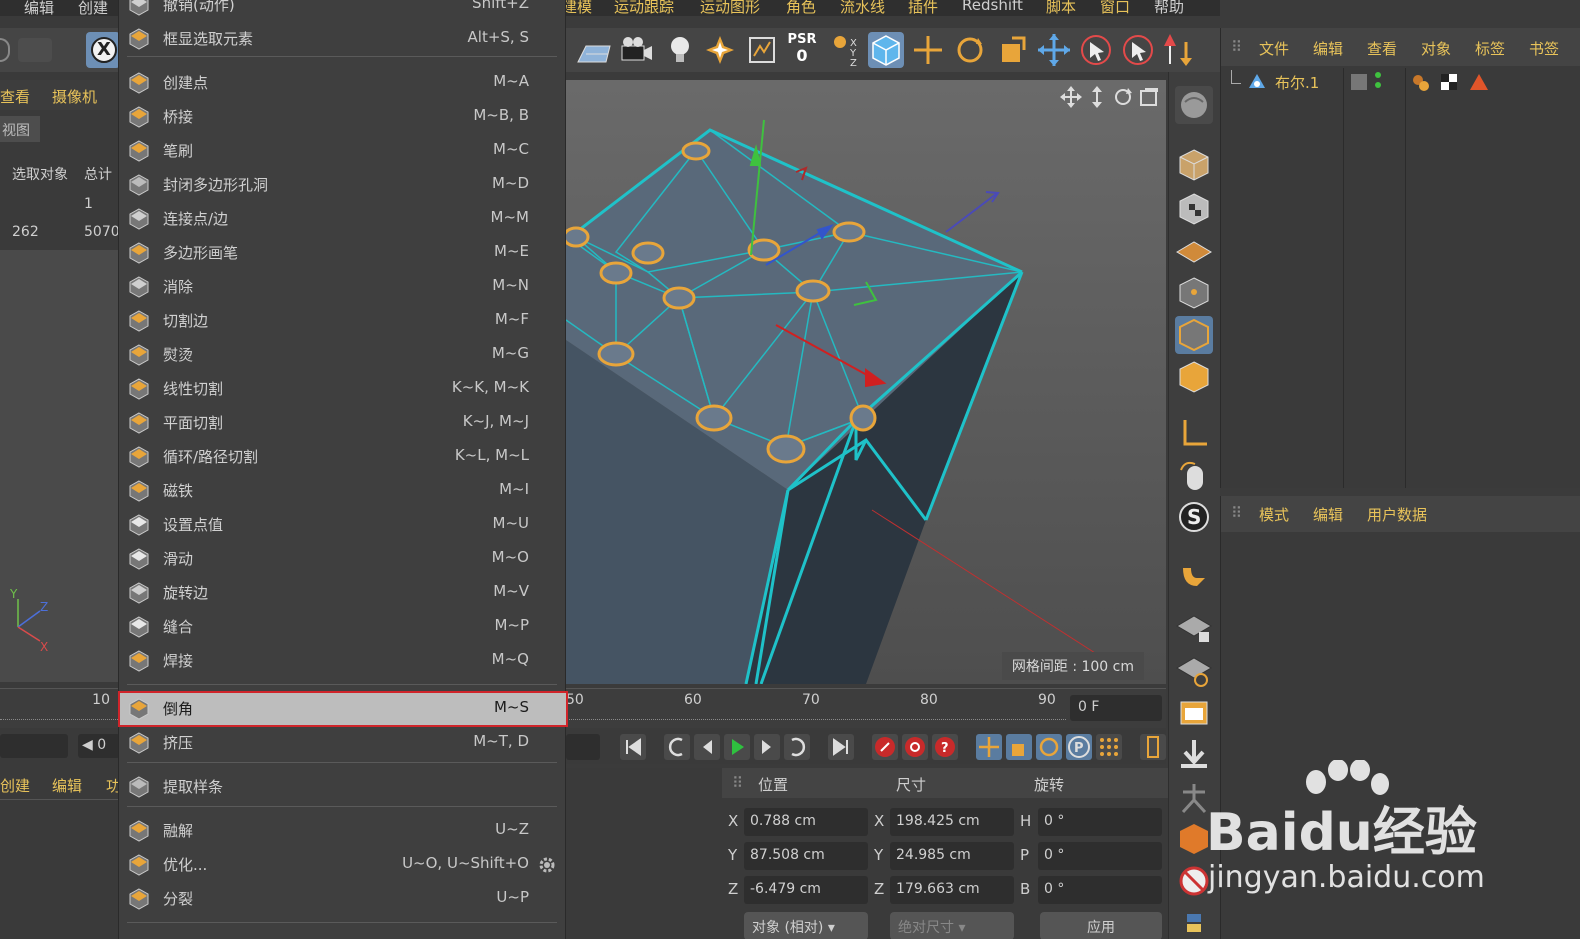 Image resolution: width=1580 pixels, height=939 pixels. Describe the element at coordinates (680, 50) in the screenshot. I see `light-icon` at that location.